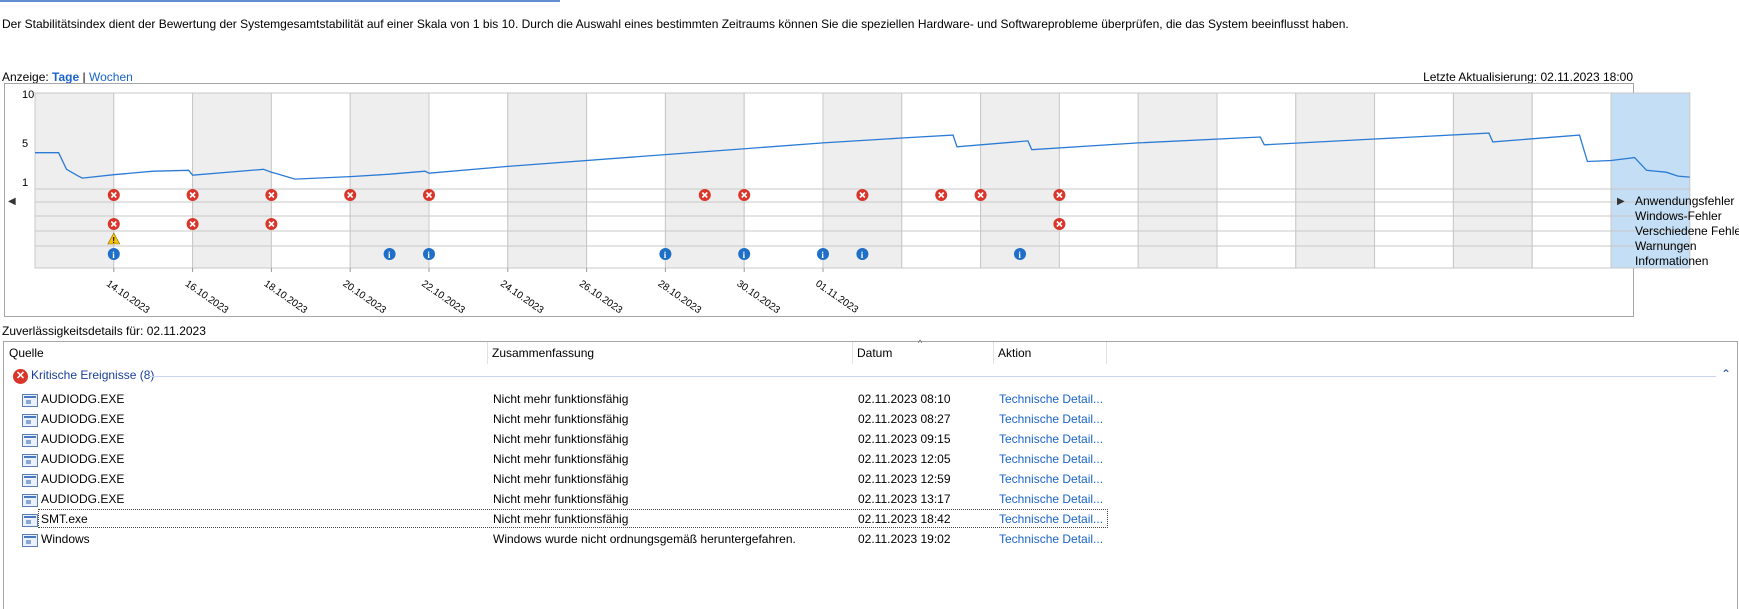  Describe the element at coordinates (1621, 201) in the screenshot. I see `scroll-right-arrow: ▶` at that location.